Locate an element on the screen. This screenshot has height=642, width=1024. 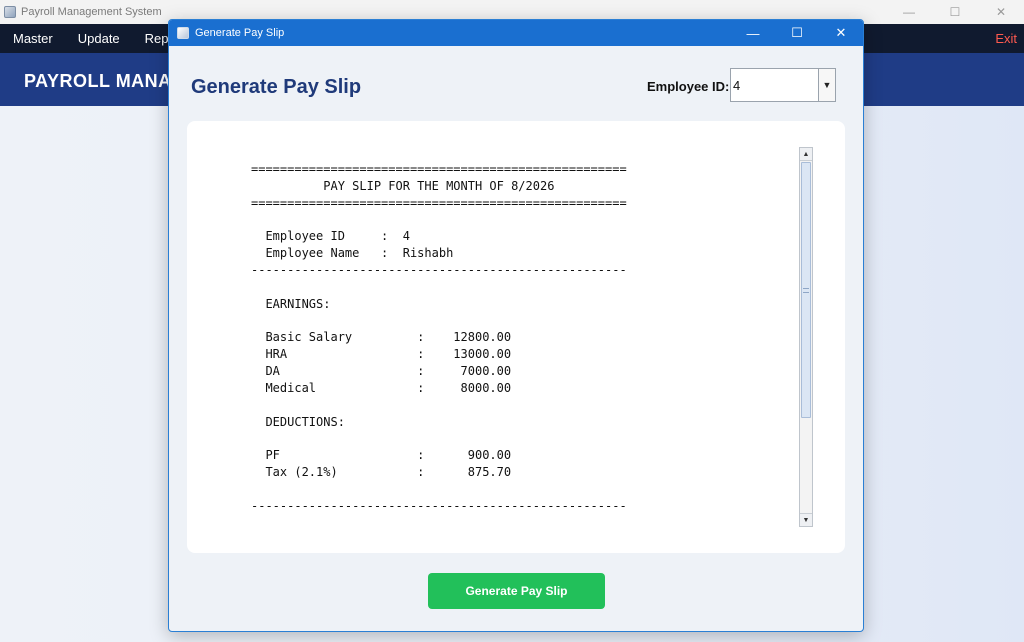
java-icon is located at coordinates (183, 33).